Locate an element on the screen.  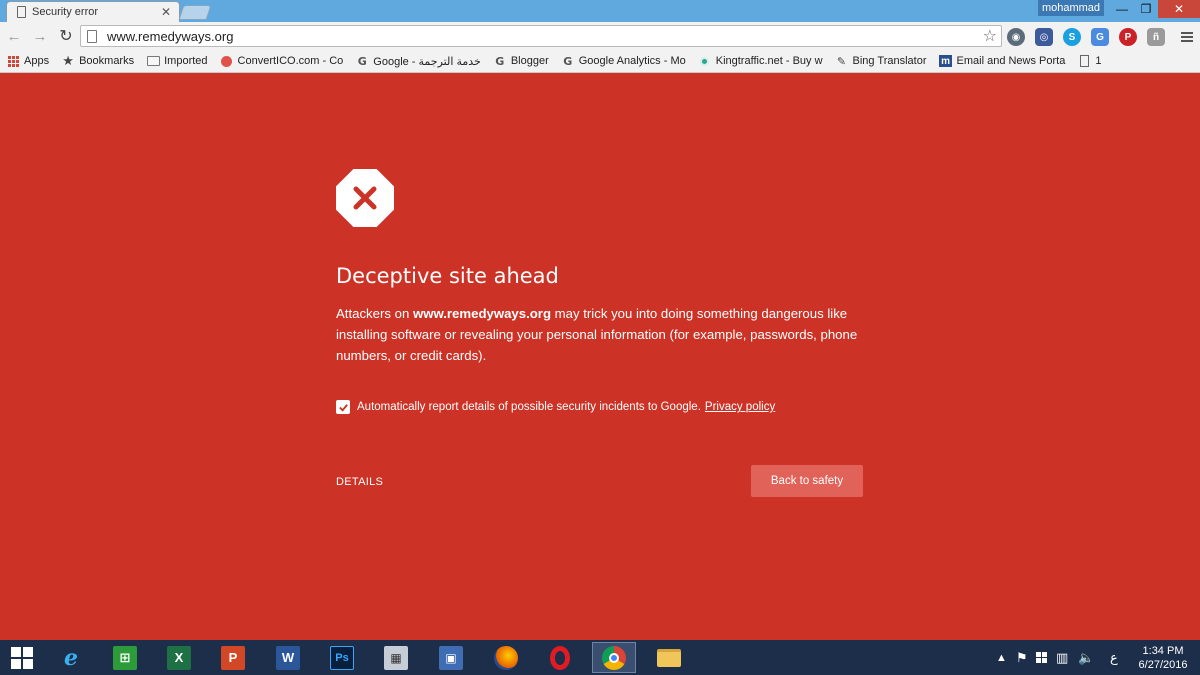
tab-close-icon: ✕ is located at coordinates (166, 12).